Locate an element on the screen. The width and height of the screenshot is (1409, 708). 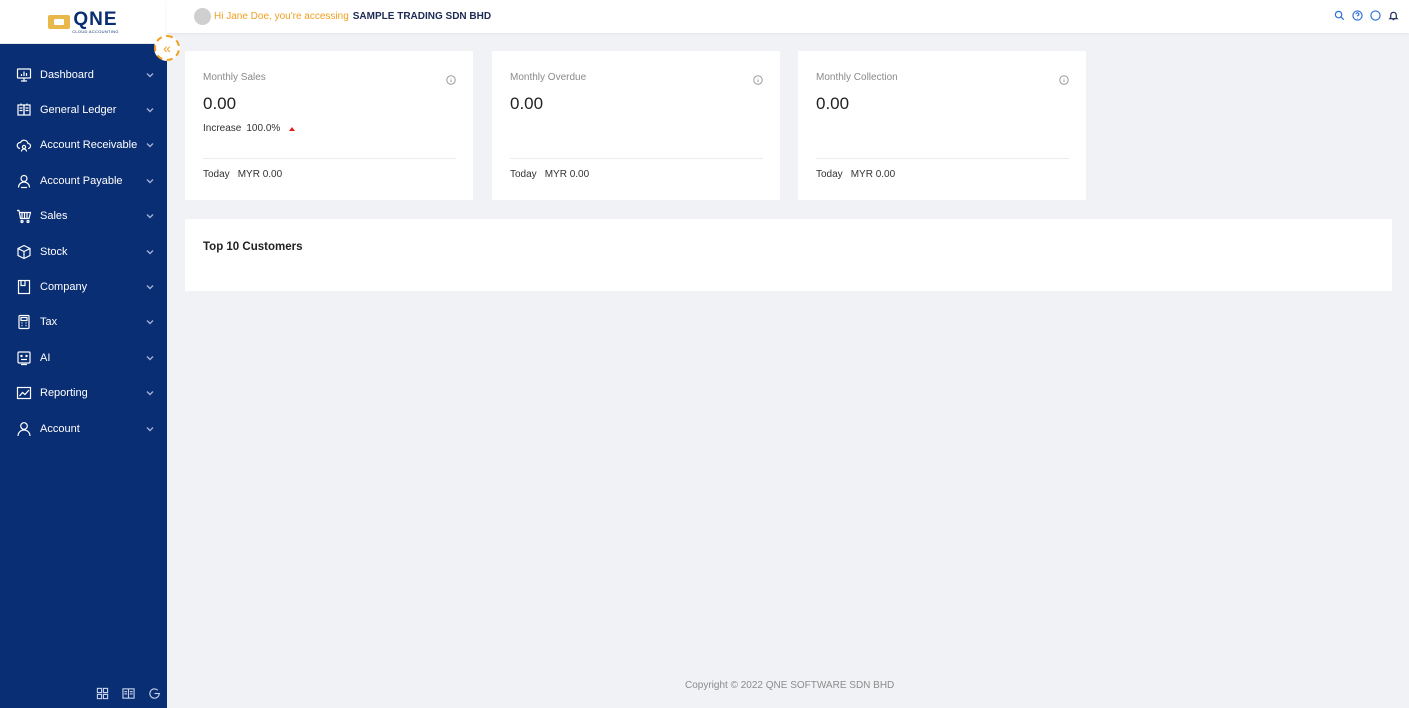
sidebar-item-label: Sales is located at coordinates (54, 216).